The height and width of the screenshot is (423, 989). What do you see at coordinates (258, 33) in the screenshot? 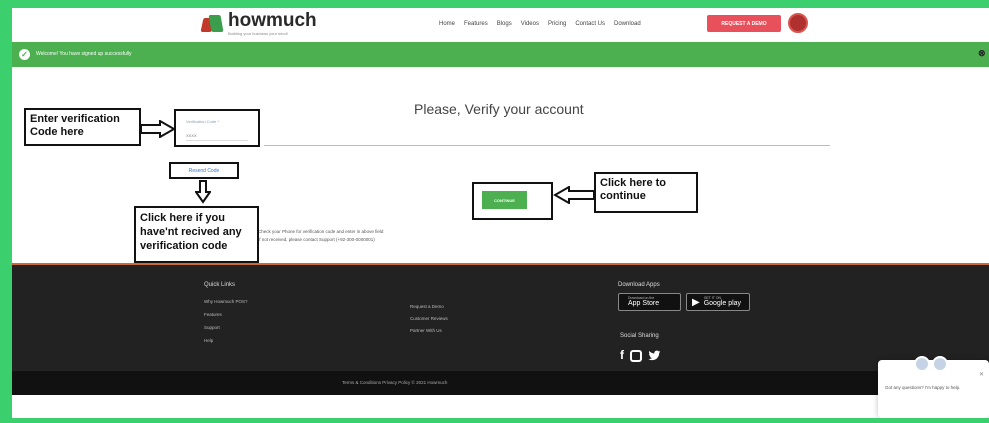
I see `logo-tagline: Building your business your mind!` at bounding box center [258, 33].